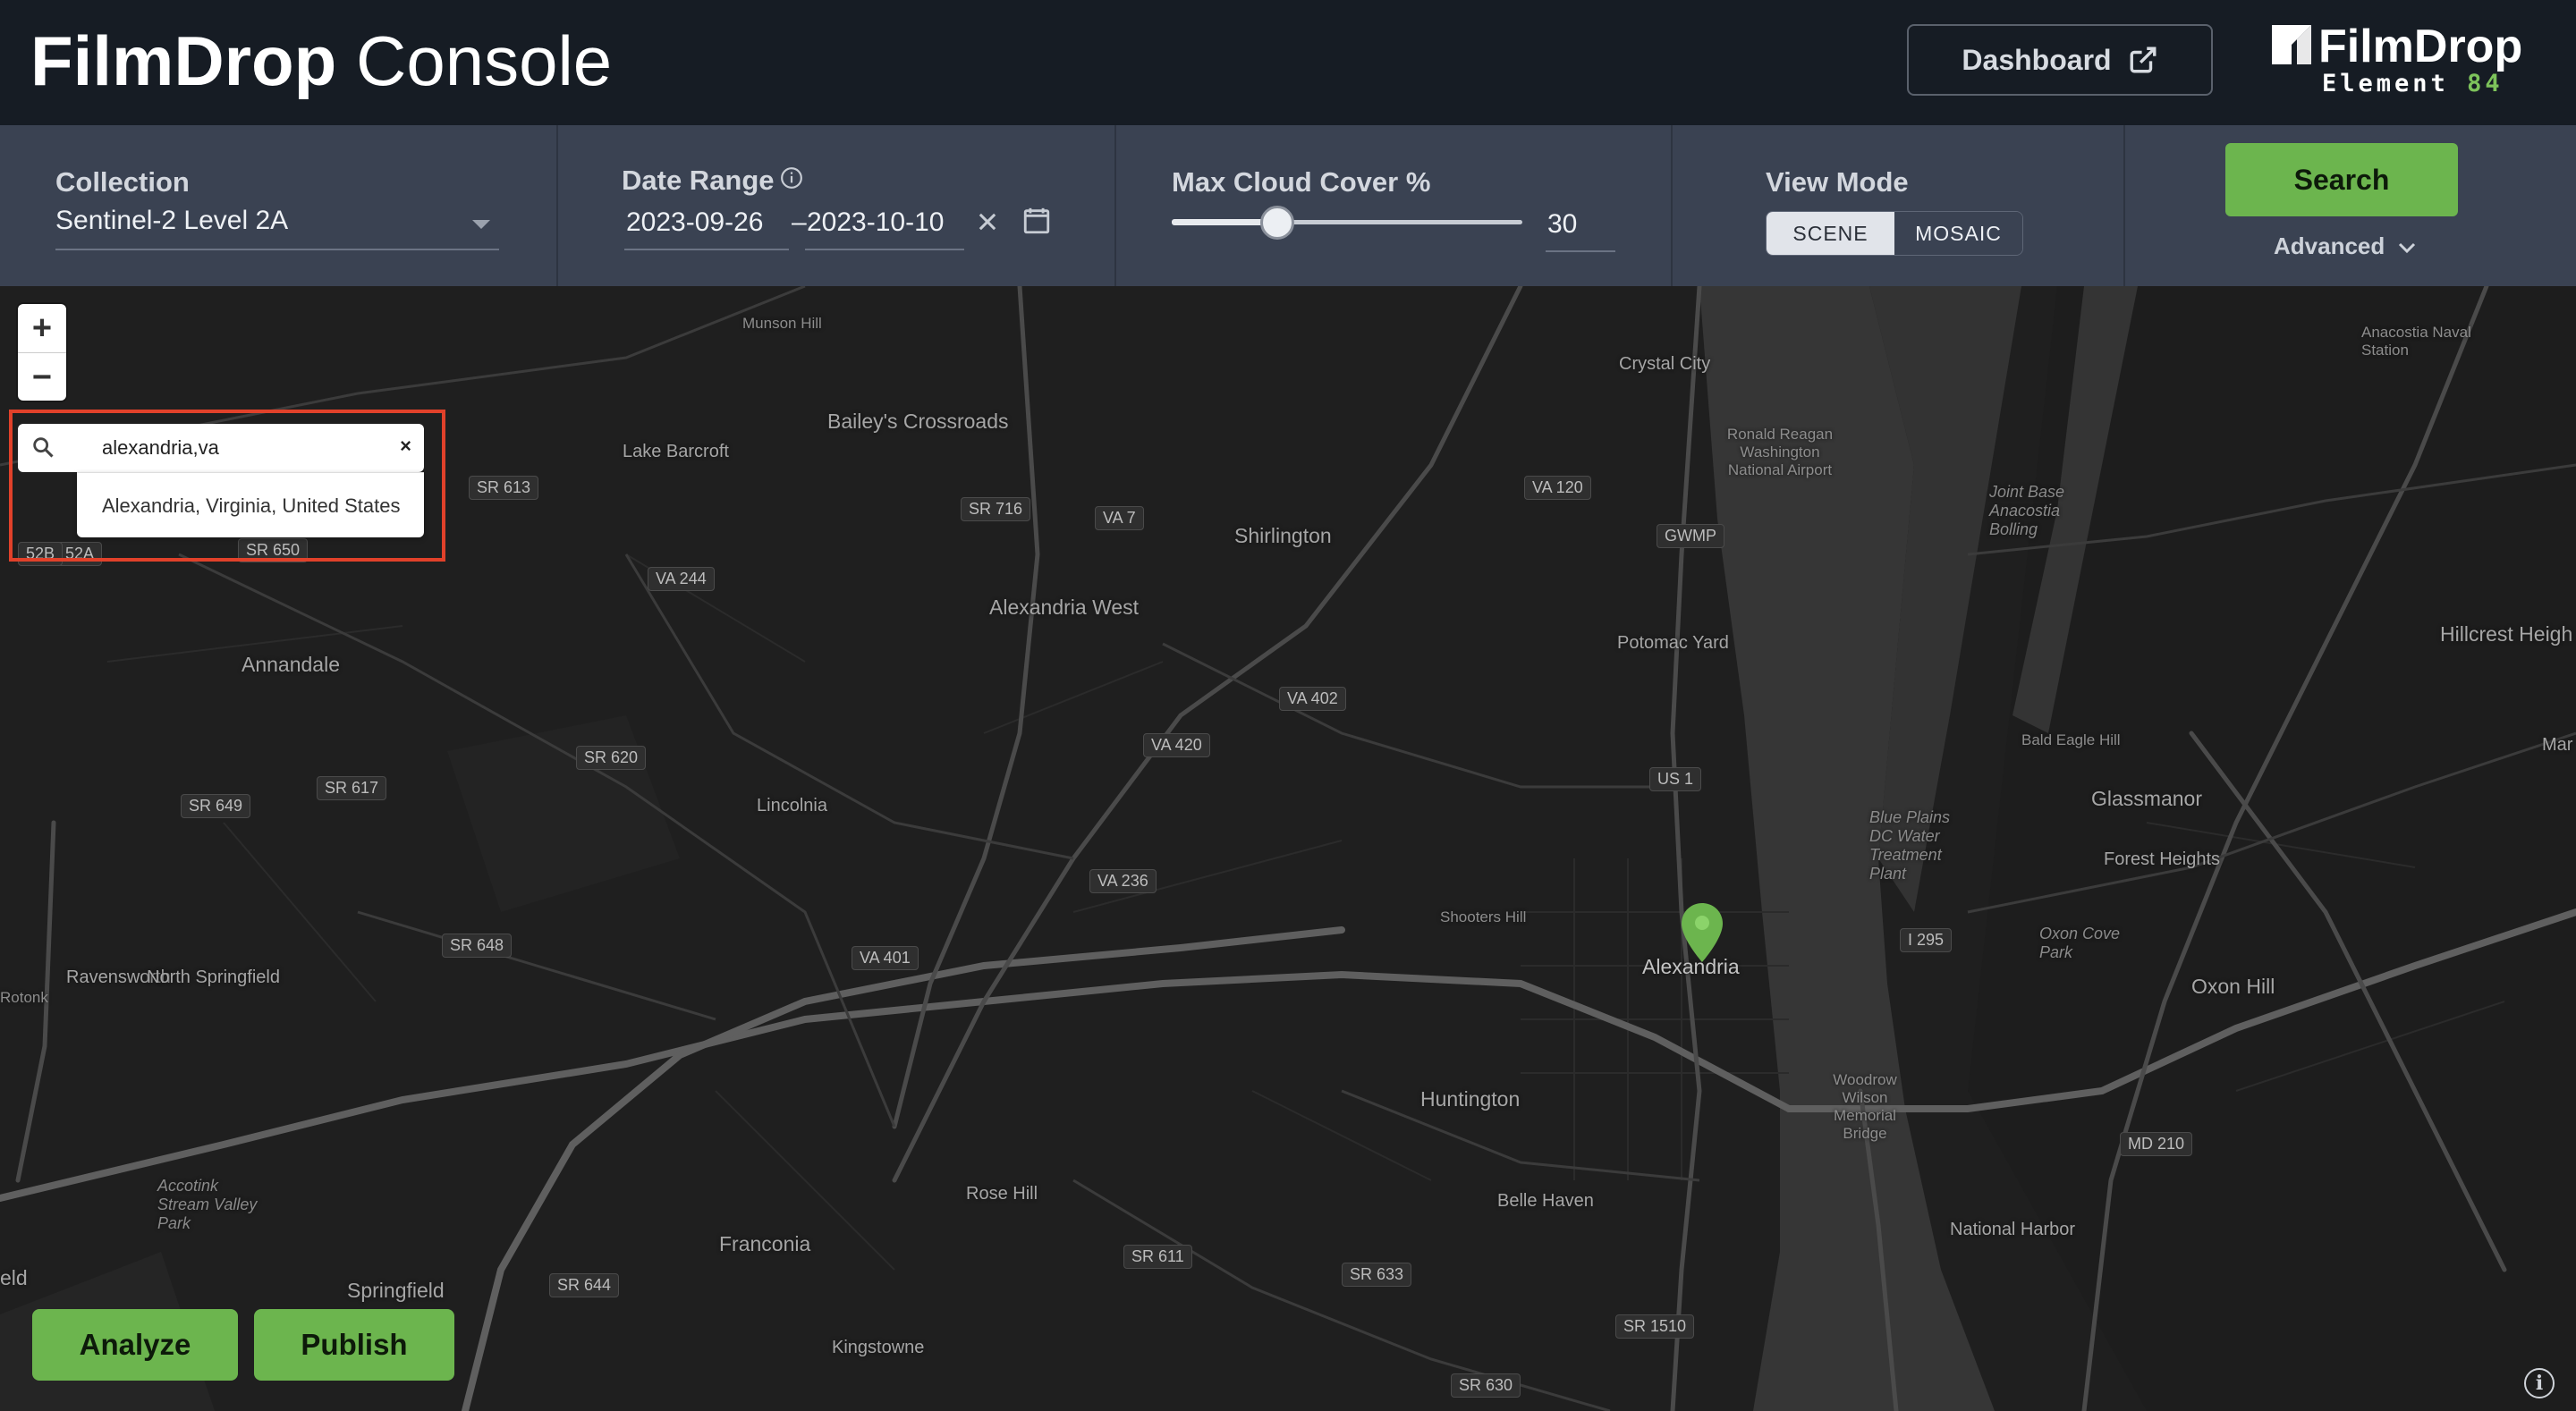 The image size is (2576, 1411). Describe the element at coordinates (611, 758) in the screenshot. I see `route-shield: SR 620` at that location.